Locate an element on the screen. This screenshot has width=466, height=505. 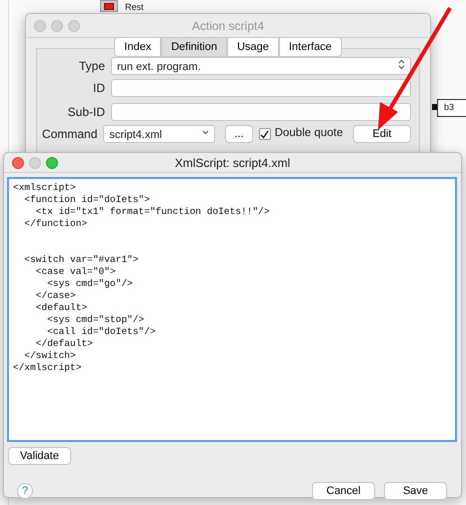
id-field is located at coordinates (261, 88).